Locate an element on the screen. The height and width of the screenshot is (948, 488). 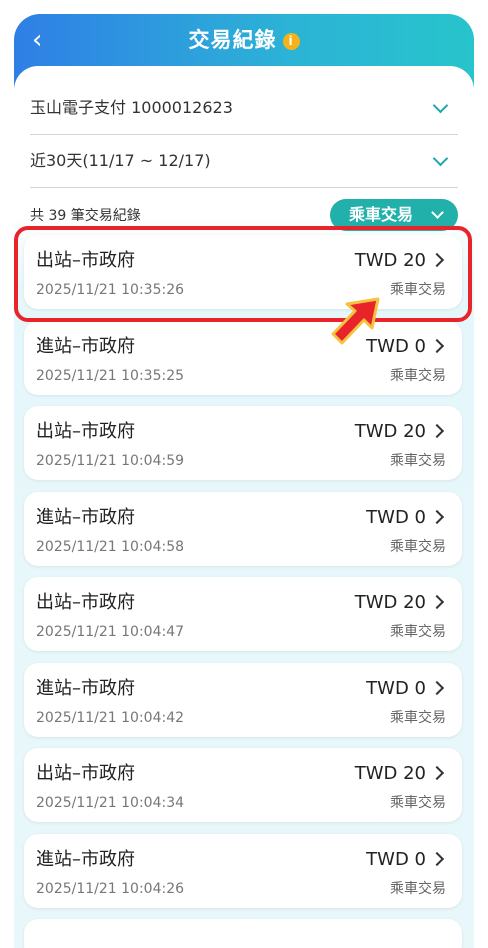
transaction-card is located at coordinates (243, 933).